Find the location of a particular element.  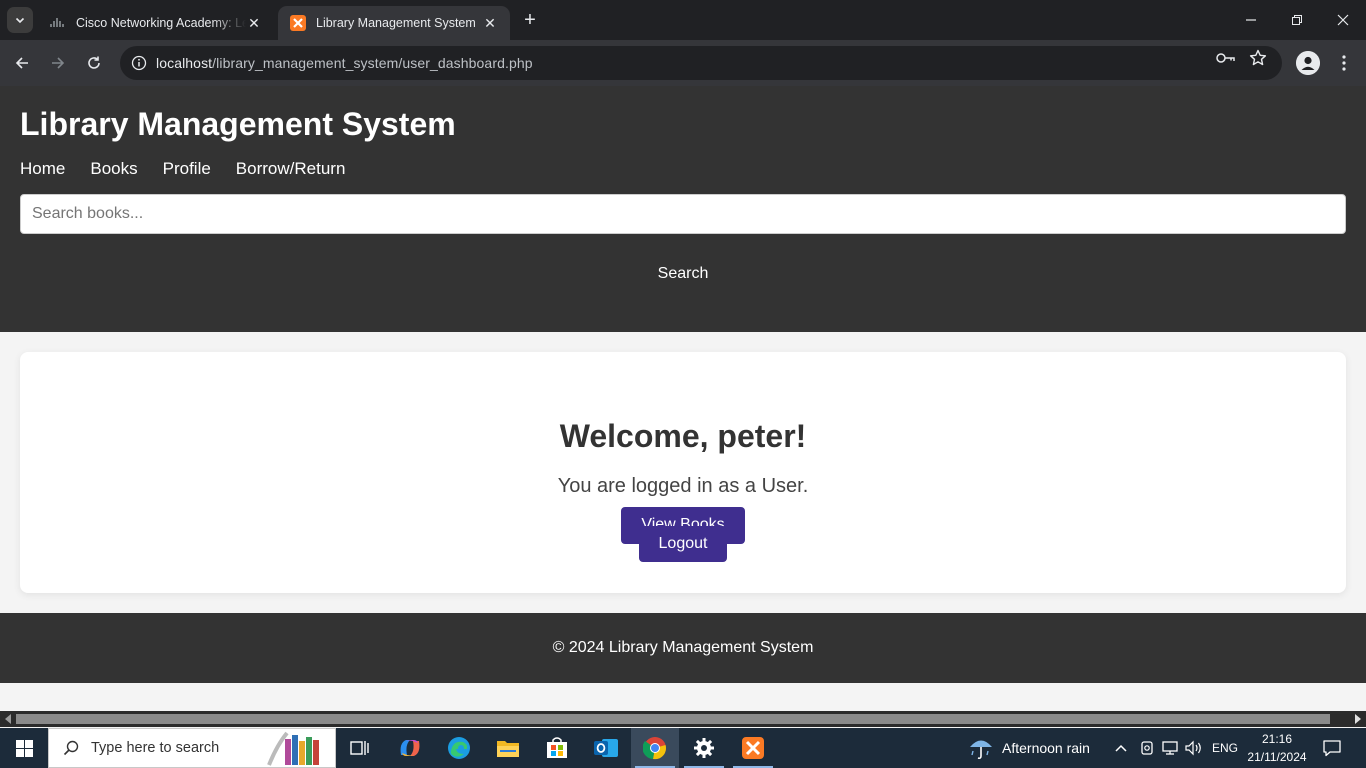

task-view-button is located at coordinates (360, 748).